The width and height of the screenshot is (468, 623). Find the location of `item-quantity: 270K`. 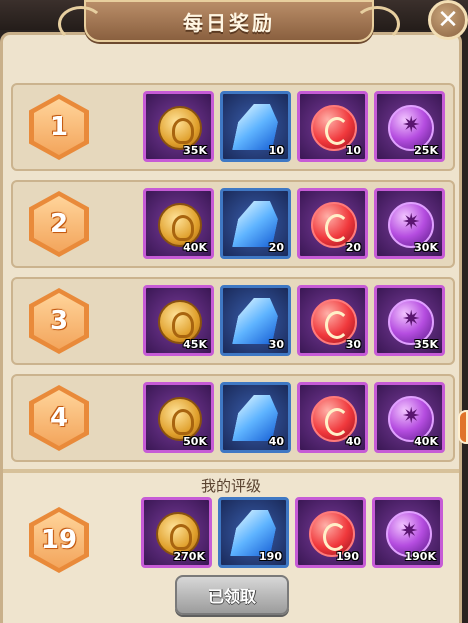

item-quantity: 270K is located at coordinates (189, 556).